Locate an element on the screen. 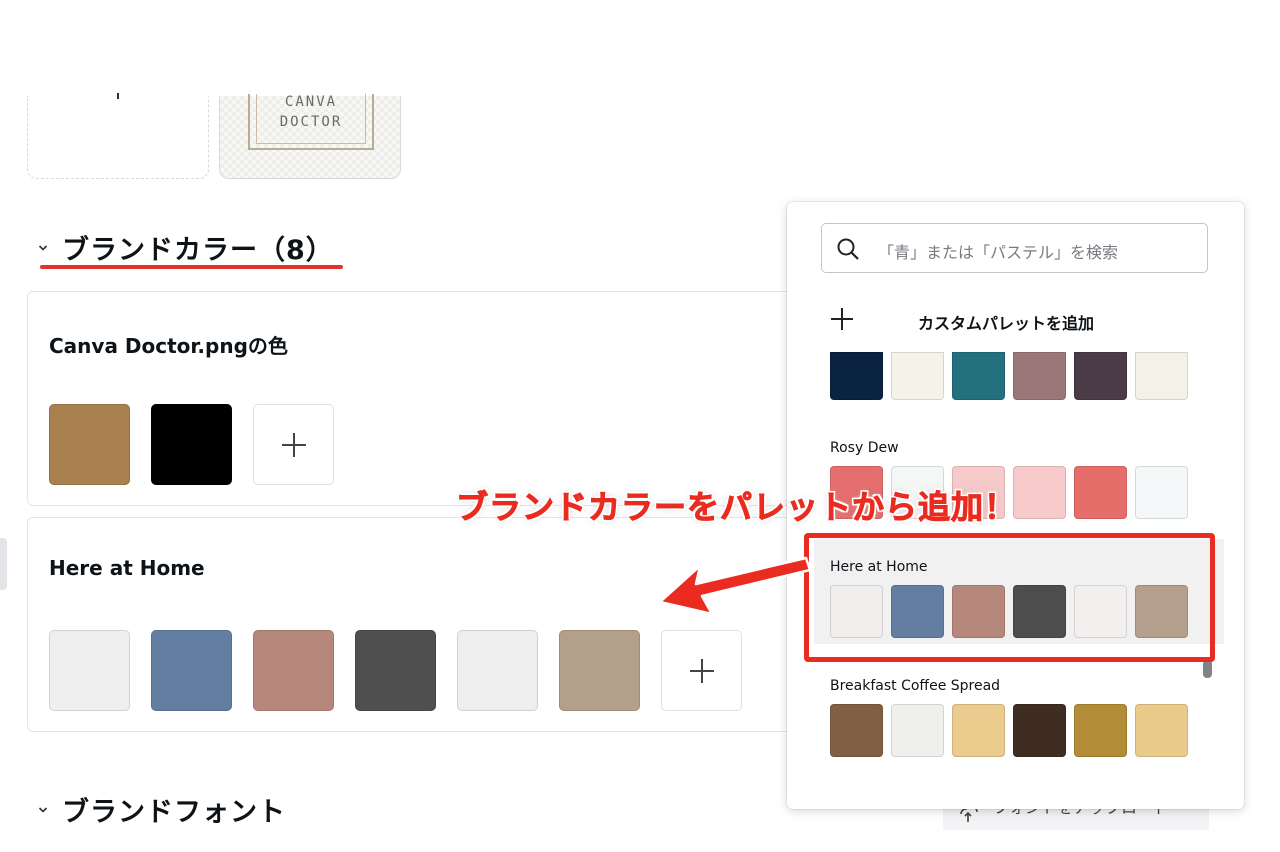 Image resolution: width=1280 pixels, height=852 pixels. title-underline-annotation is located at coordinates (191, 267).